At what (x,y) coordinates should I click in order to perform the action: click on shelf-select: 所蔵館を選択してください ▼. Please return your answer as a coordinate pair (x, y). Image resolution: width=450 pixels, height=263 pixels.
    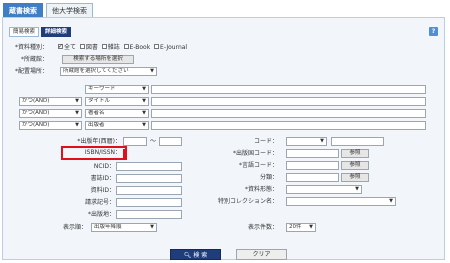
    Looking at the image, I should click on (108, 71).